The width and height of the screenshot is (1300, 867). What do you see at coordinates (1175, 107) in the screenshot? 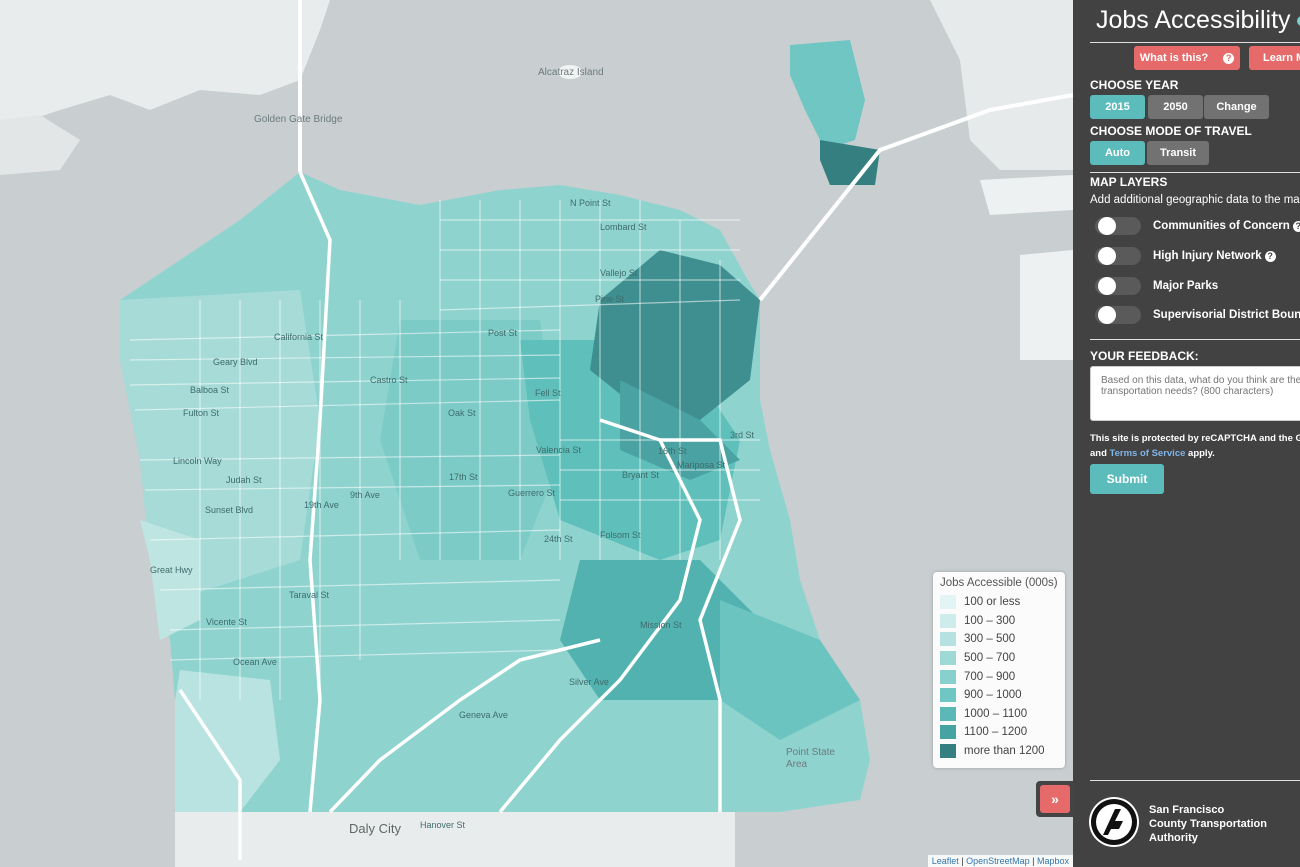
I see `year-2050-button: 2050` at bounding box center [1175, 107].